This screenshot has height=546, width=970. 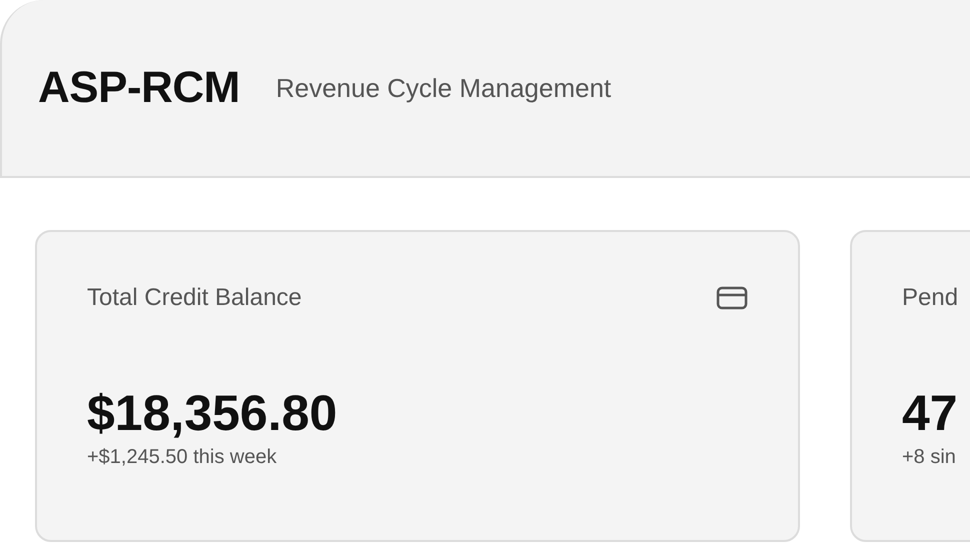 I want to click on card-change: +$1,245.50 this week, so click(x=182, y=457).